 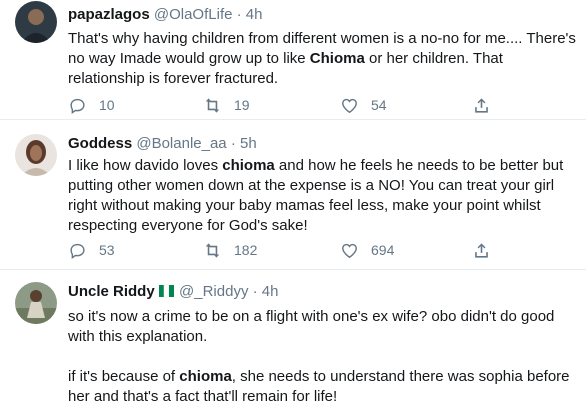 What do you see at coordinates (124, 376) in the screenshot?
I see `text-segment: if it's because of` at bounding box center [124, 376].